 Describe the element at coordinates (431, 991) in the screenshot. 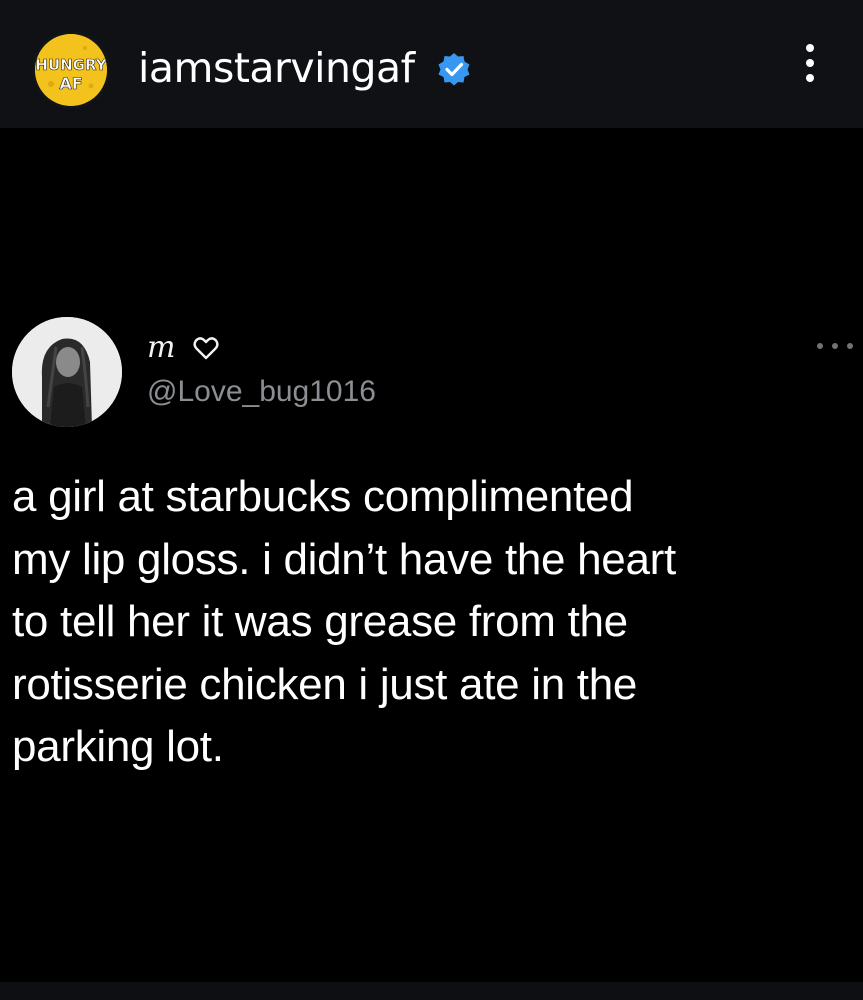

I see `bottom-divider` at that location.